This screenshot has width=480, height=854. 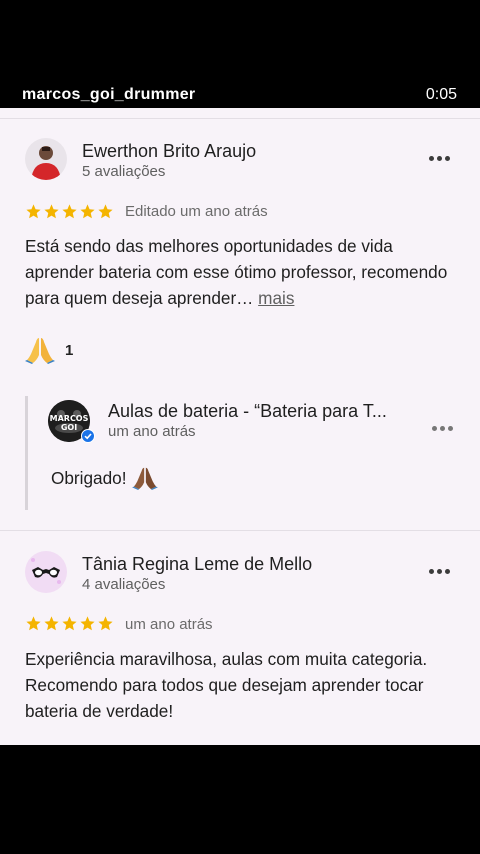 What do you see at coordinates (89, 477) in the screenshot?
I see `response-text-content: Obrigado!` at bounding box center [89, 477].